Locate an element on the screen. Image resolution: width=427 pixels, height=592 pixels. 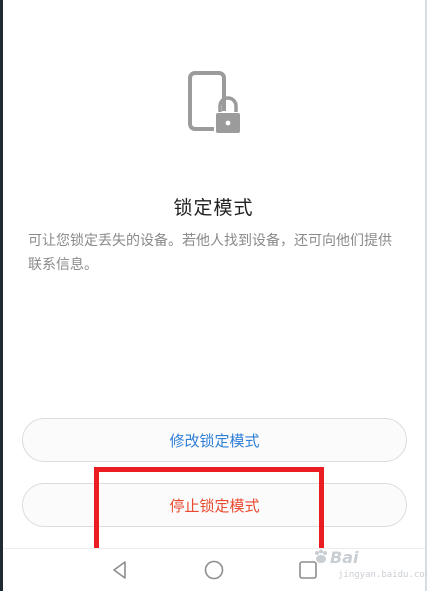
back-icon is located at coordinates (120, 570).